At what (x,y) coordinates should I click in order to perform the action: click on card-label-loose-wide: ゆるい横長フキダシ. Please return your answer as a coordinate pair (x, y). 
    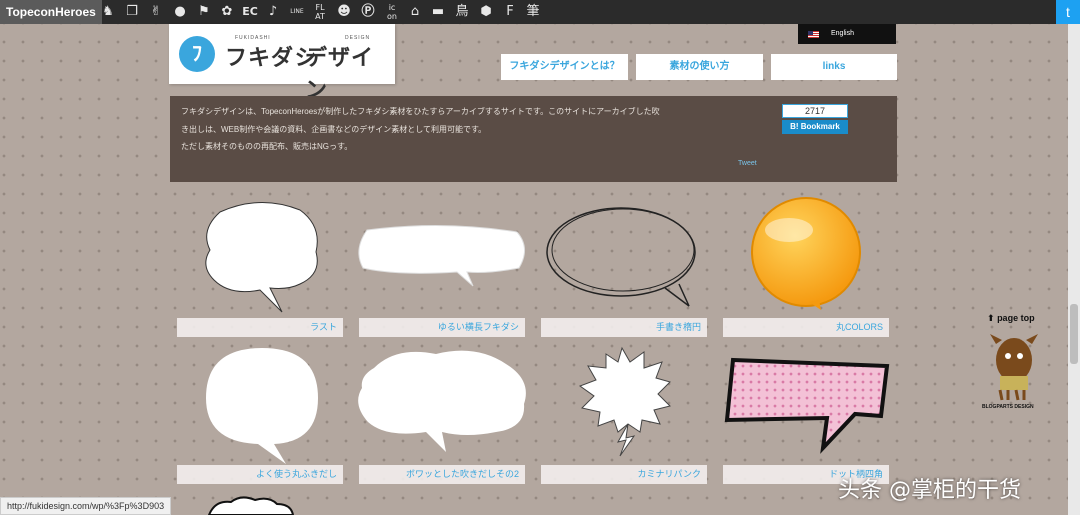
    Looking at the image, I should click on (442, 327).